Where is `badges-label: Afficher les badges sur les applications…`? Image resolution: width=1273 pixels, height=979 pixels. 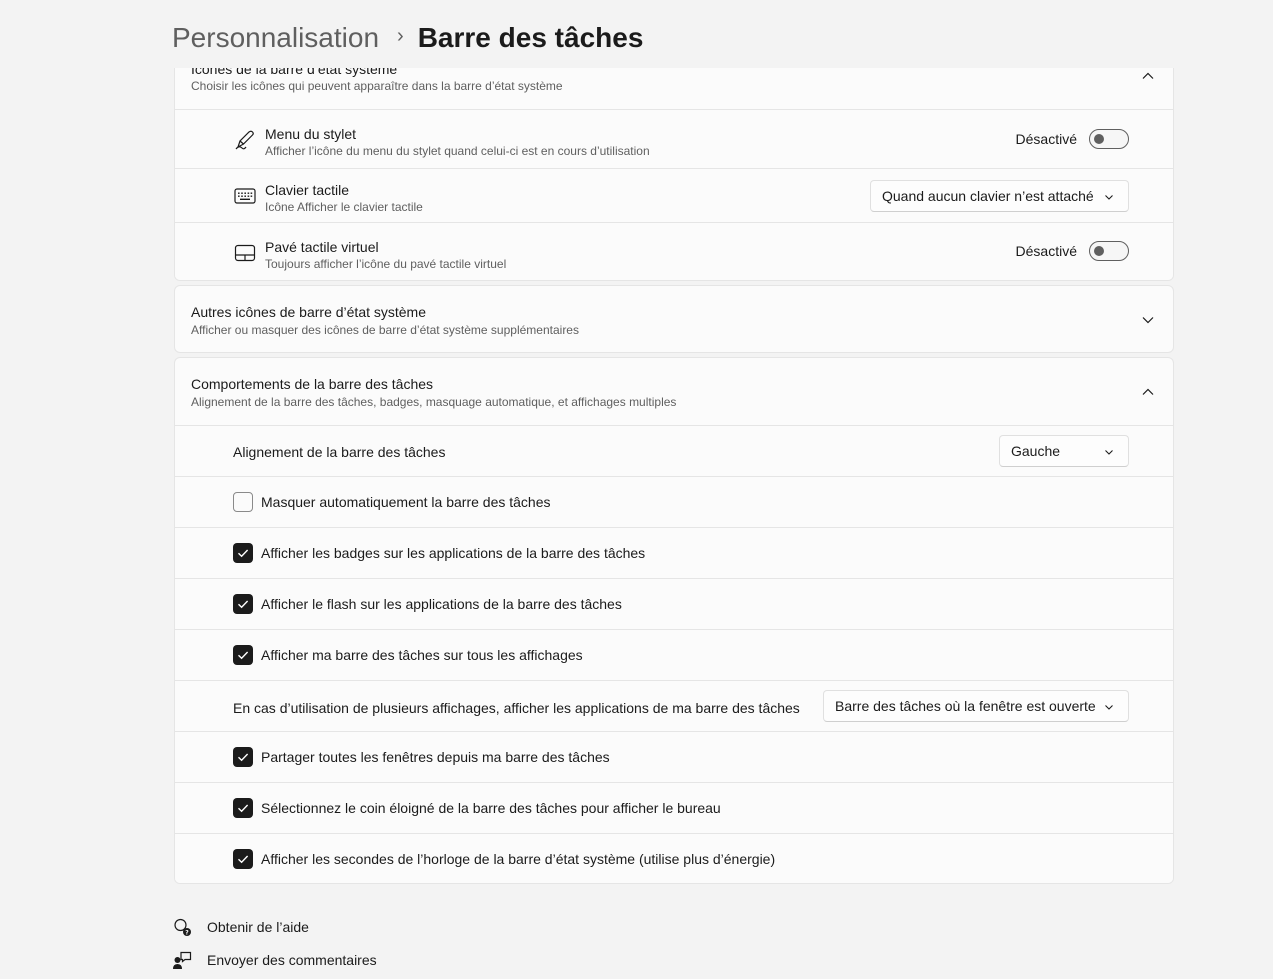 badges-label: Afficher les badges sur les applications… is located at coordinates (453, 553).